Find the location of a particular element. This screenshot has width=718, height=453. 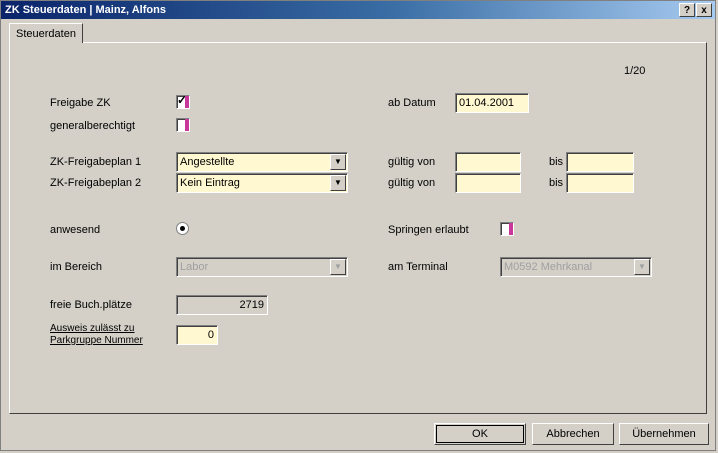

am-terminal-value: M0592 Mehrkanal is located at coordinates (548, 267).